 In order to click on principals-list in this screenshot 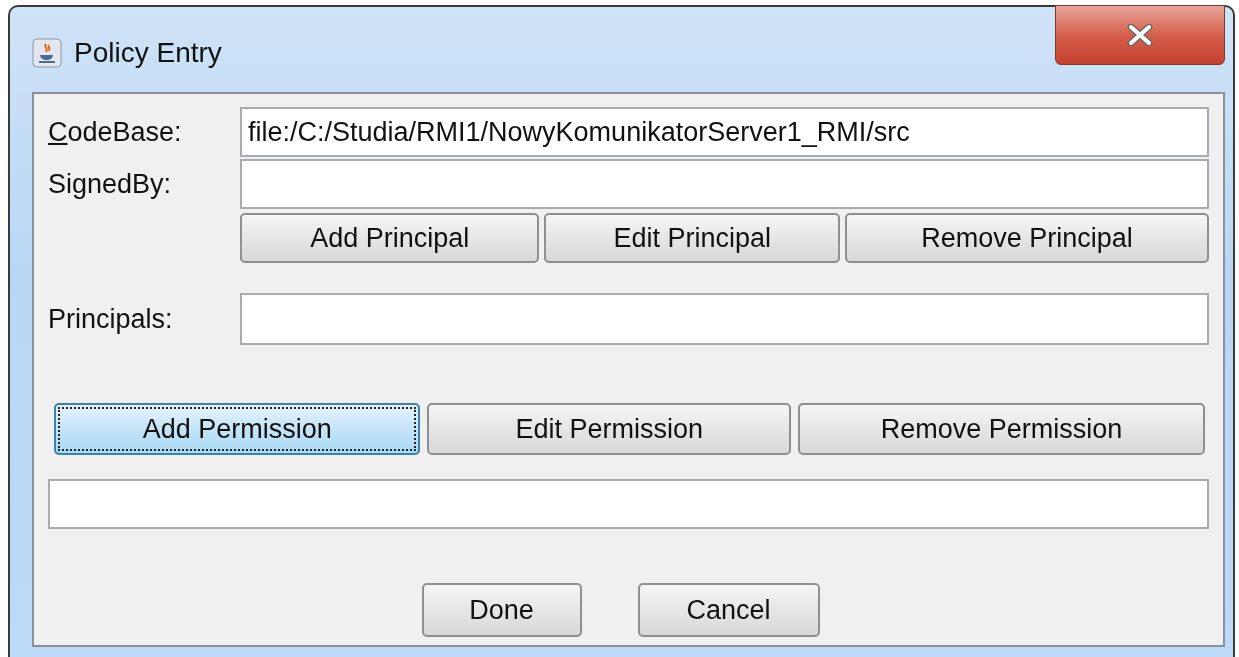, I will do `click(724, 319)`.